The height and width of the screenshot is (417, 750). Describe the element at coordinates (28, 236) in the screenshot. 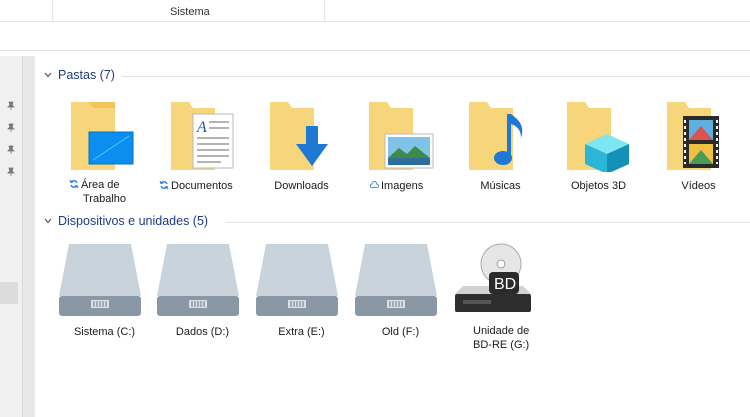

I see `nav-scrollbar` at that location.